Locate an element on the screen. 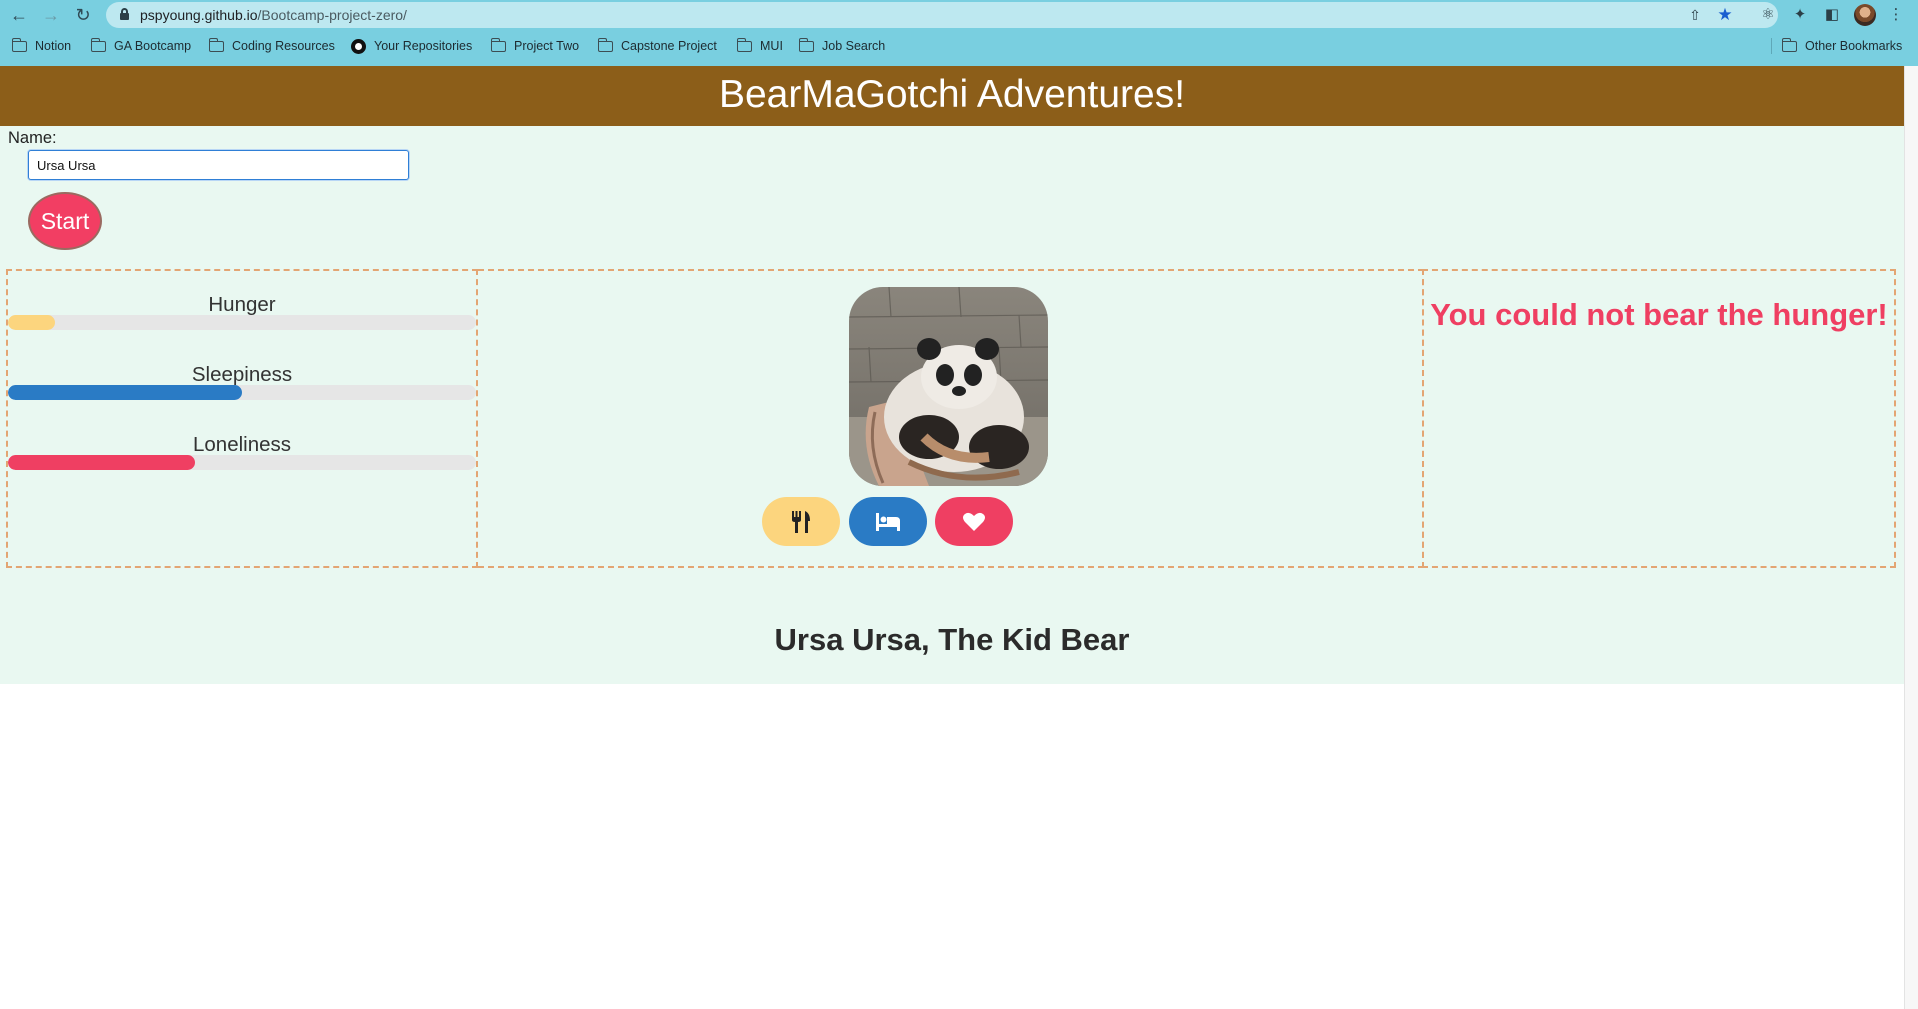  stats-panel: Hunger Sleepiness Loneliness is located at coordinates (242, 418).